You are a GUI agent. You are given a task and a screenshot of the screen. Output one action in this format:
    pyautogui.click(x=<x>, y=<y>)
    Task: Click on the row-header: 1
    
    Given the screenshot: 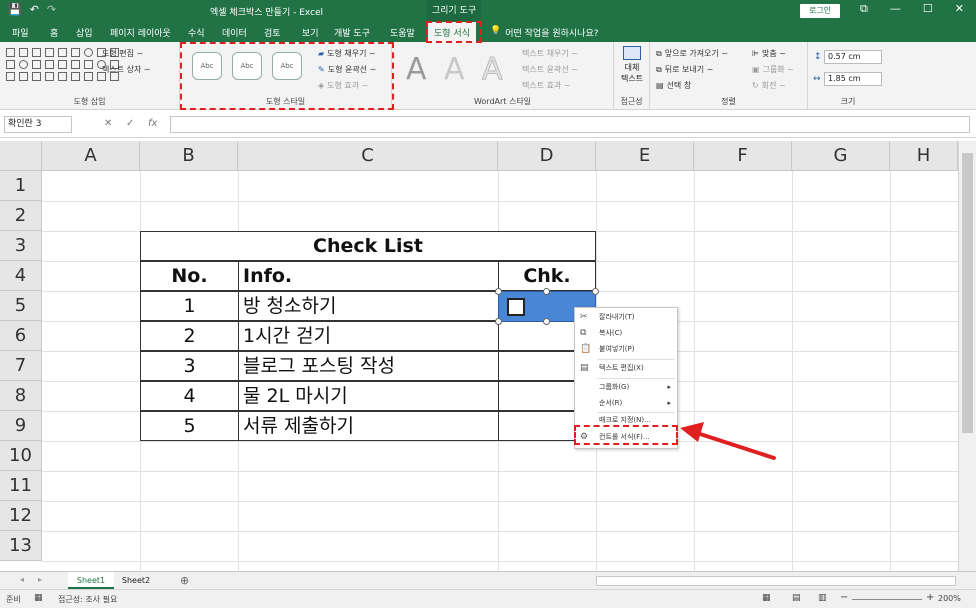 What is the action you would take?
    pyautogui.click(x=21, y=186)
    